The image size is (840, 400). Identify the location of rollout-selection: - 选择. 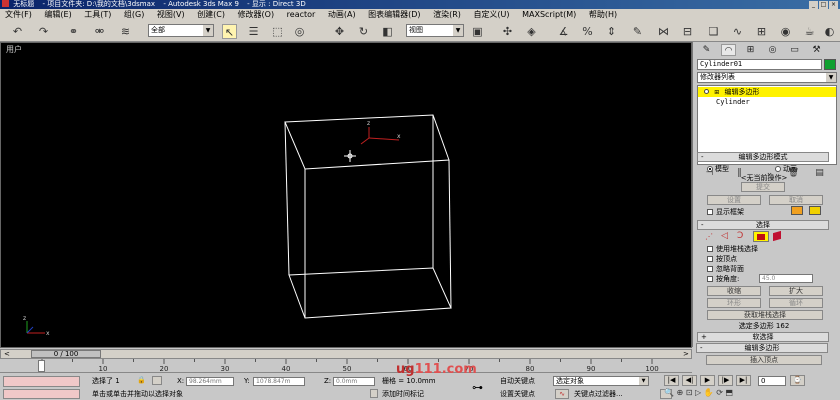
(763, 225).